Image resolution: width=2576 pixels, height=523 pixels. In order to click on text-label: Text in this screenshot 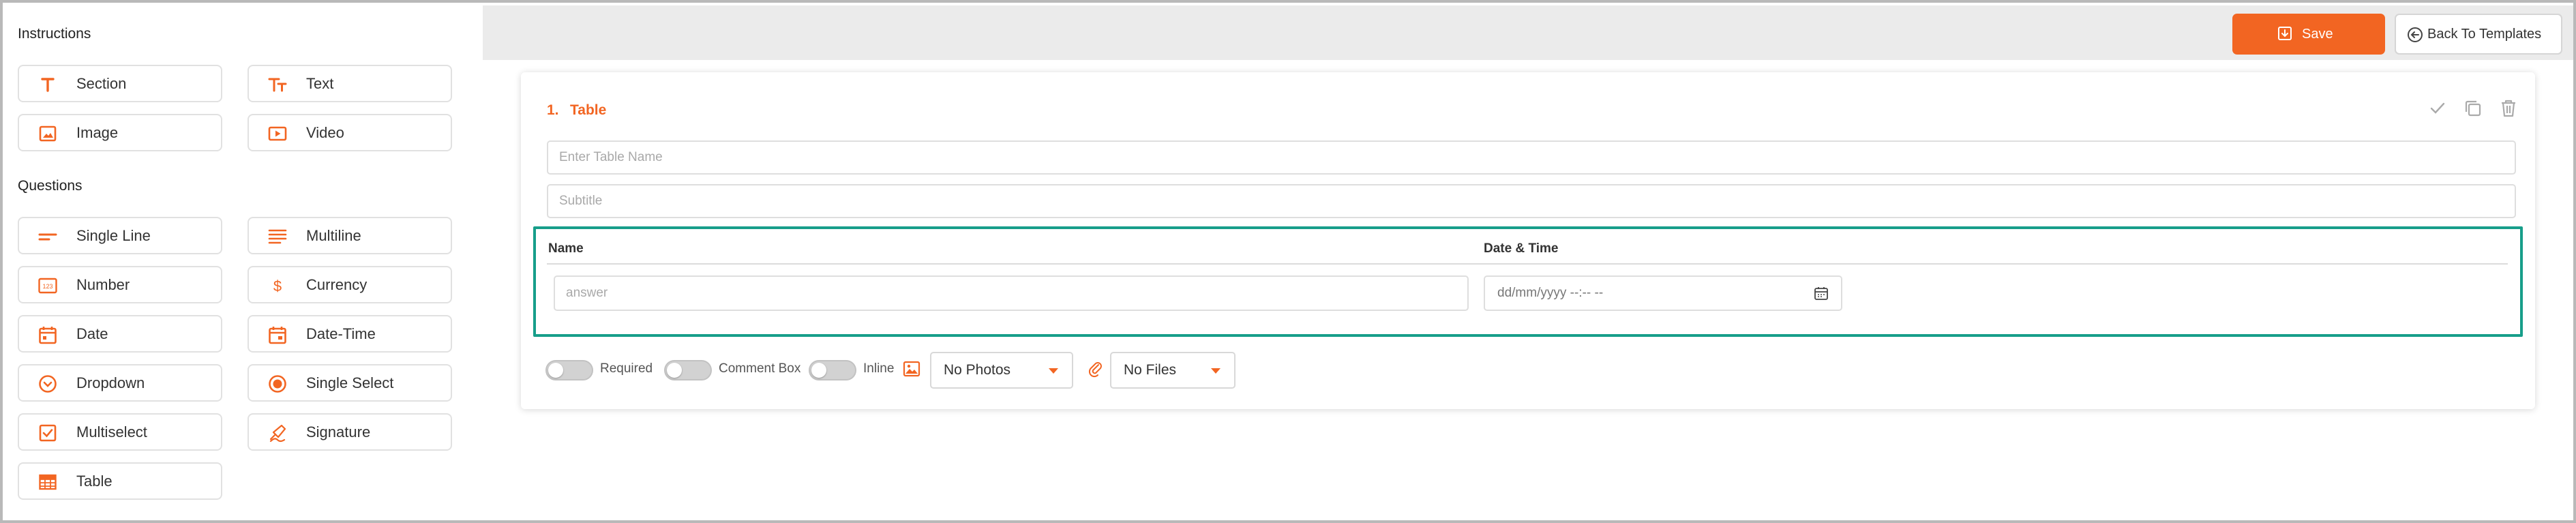, I will do `click(320, 84)`.